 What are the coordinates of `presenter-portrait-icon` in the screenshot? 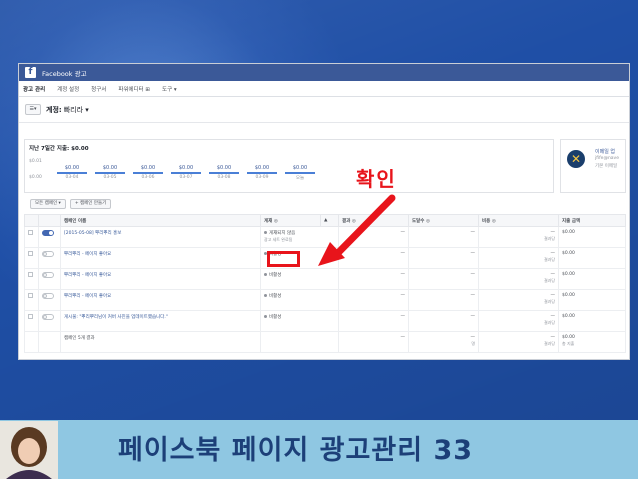 It's located at (29, 450).